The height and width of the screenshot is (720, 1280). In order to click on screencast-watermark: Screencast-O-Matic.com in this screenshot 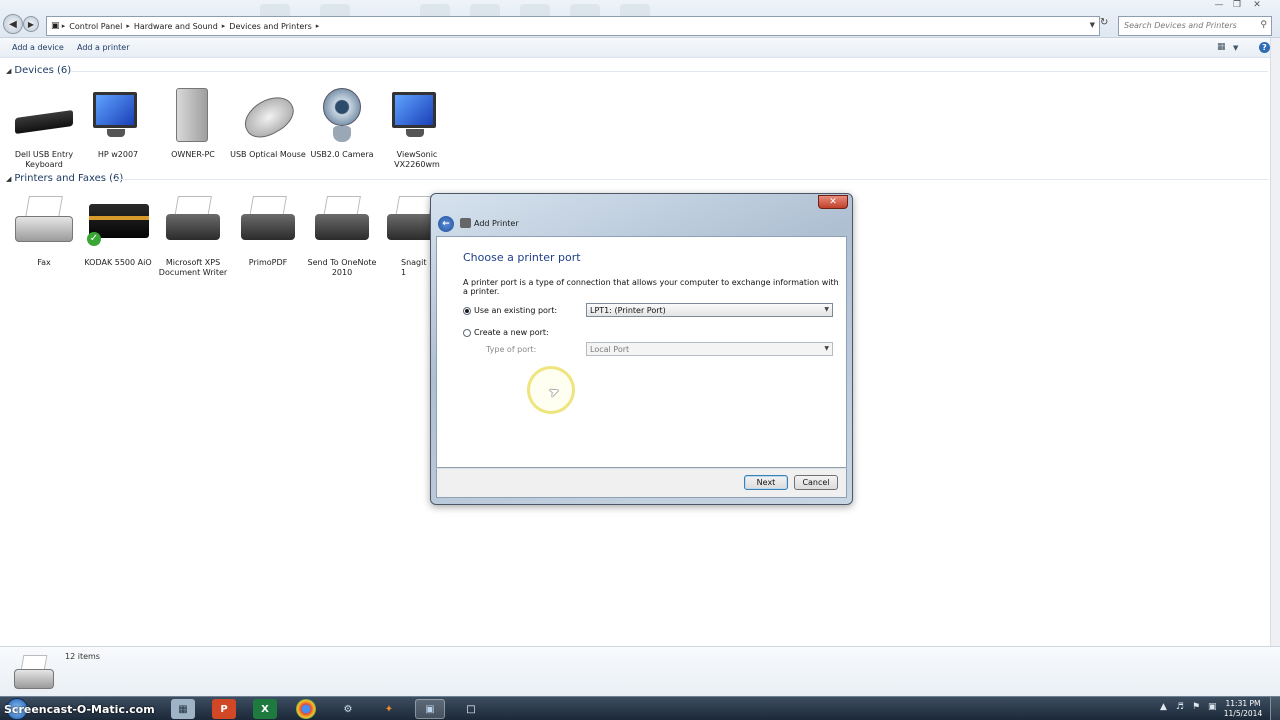, I will do `click(79, 709)`.